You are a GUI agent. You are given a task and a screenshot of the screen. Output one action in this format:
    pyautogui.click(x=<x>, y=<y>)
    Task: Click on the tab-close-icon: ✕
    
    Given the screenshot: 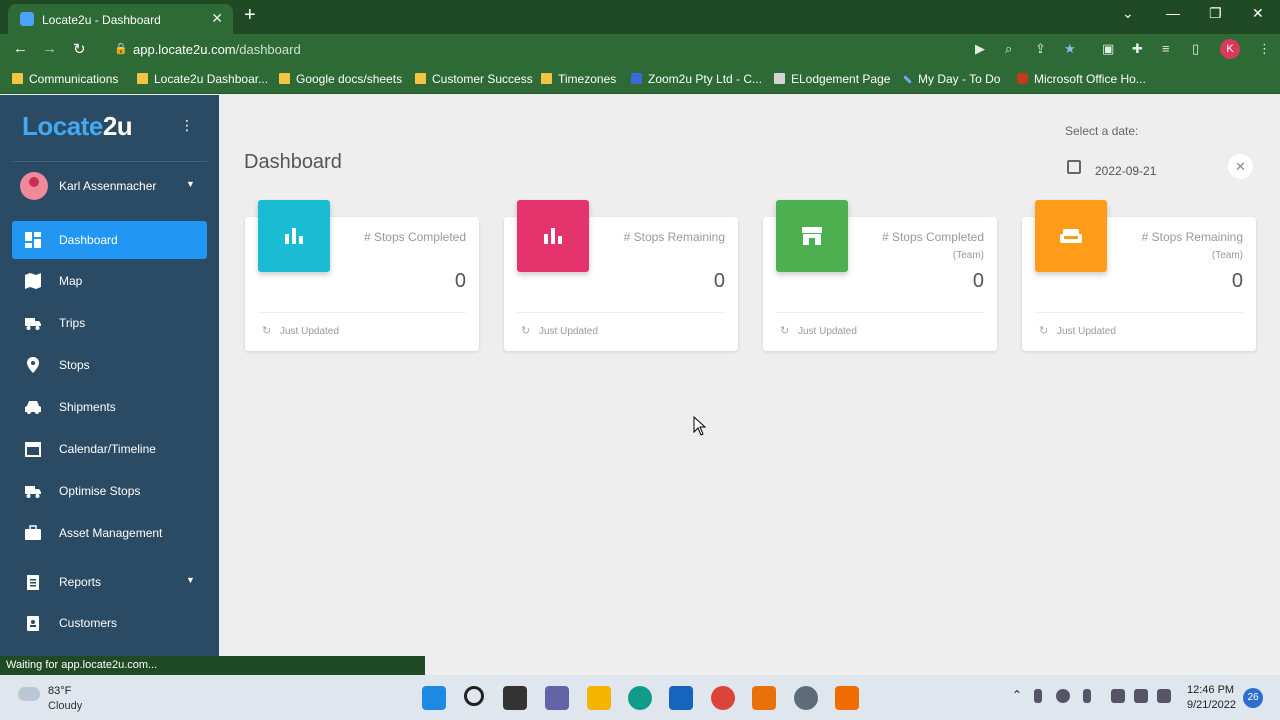 What is the action you would take?
    pyautogui.click(x=217, y=18)
    